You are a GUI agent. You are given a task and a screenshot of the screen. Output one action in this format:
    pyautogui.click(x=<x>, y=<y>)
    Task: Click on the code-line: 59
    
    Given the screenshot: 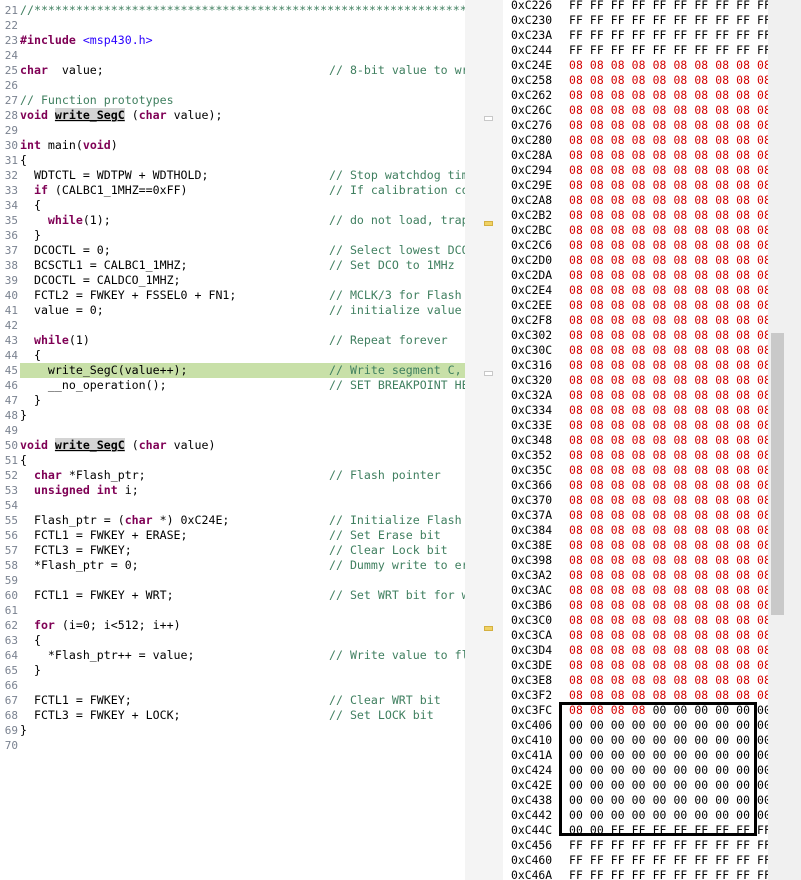 What is the action you would take?
    pyautogui.click(x=232, y=580)
    